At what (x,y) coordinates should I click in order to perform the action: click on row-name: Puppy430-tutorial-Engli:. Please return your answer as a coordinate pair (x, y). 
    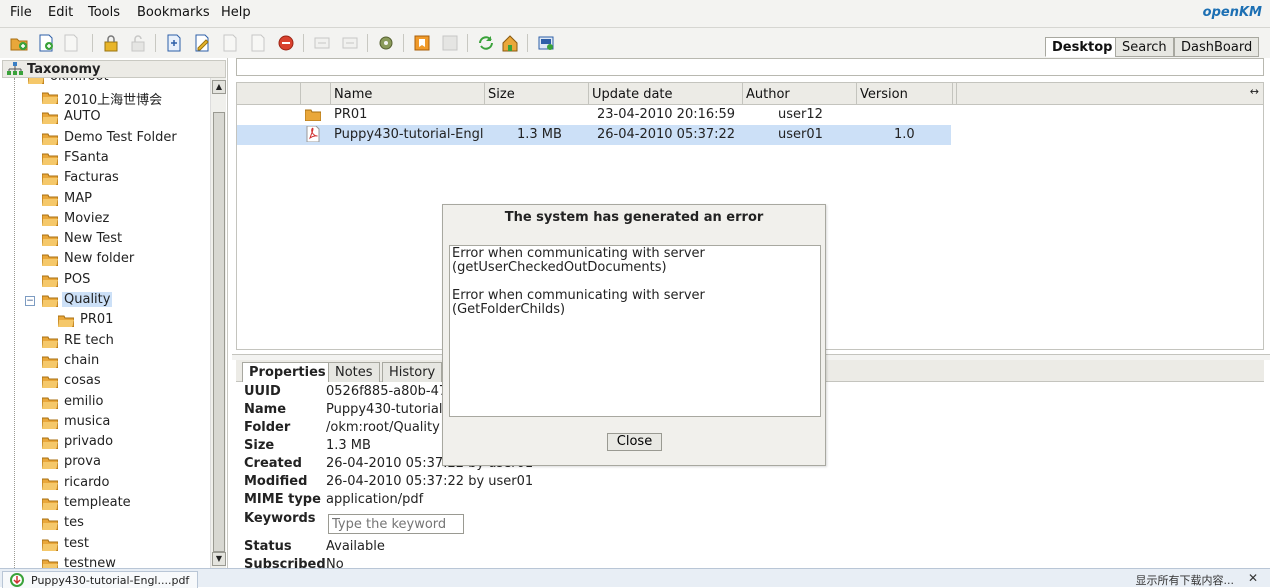
    Looking at the image, I should click on (409, 134).